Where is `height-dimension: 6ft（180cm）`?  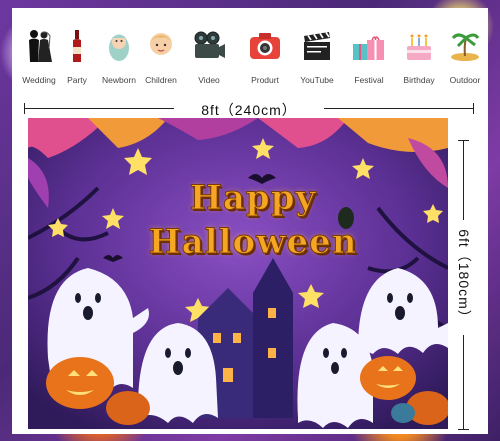 height-dimension: 6ft（180cm） is located at coordinates (465, 285).